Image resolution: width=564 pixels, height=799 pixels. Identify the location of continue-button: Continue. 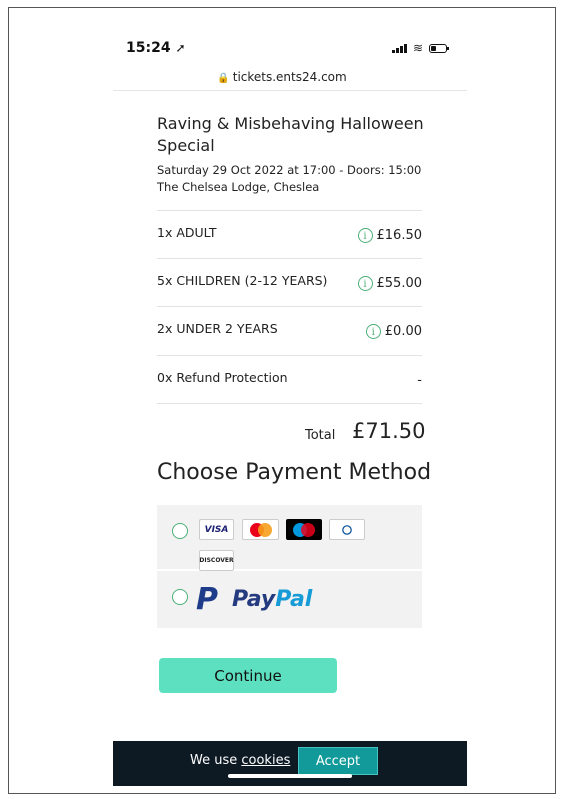
(248, 675).